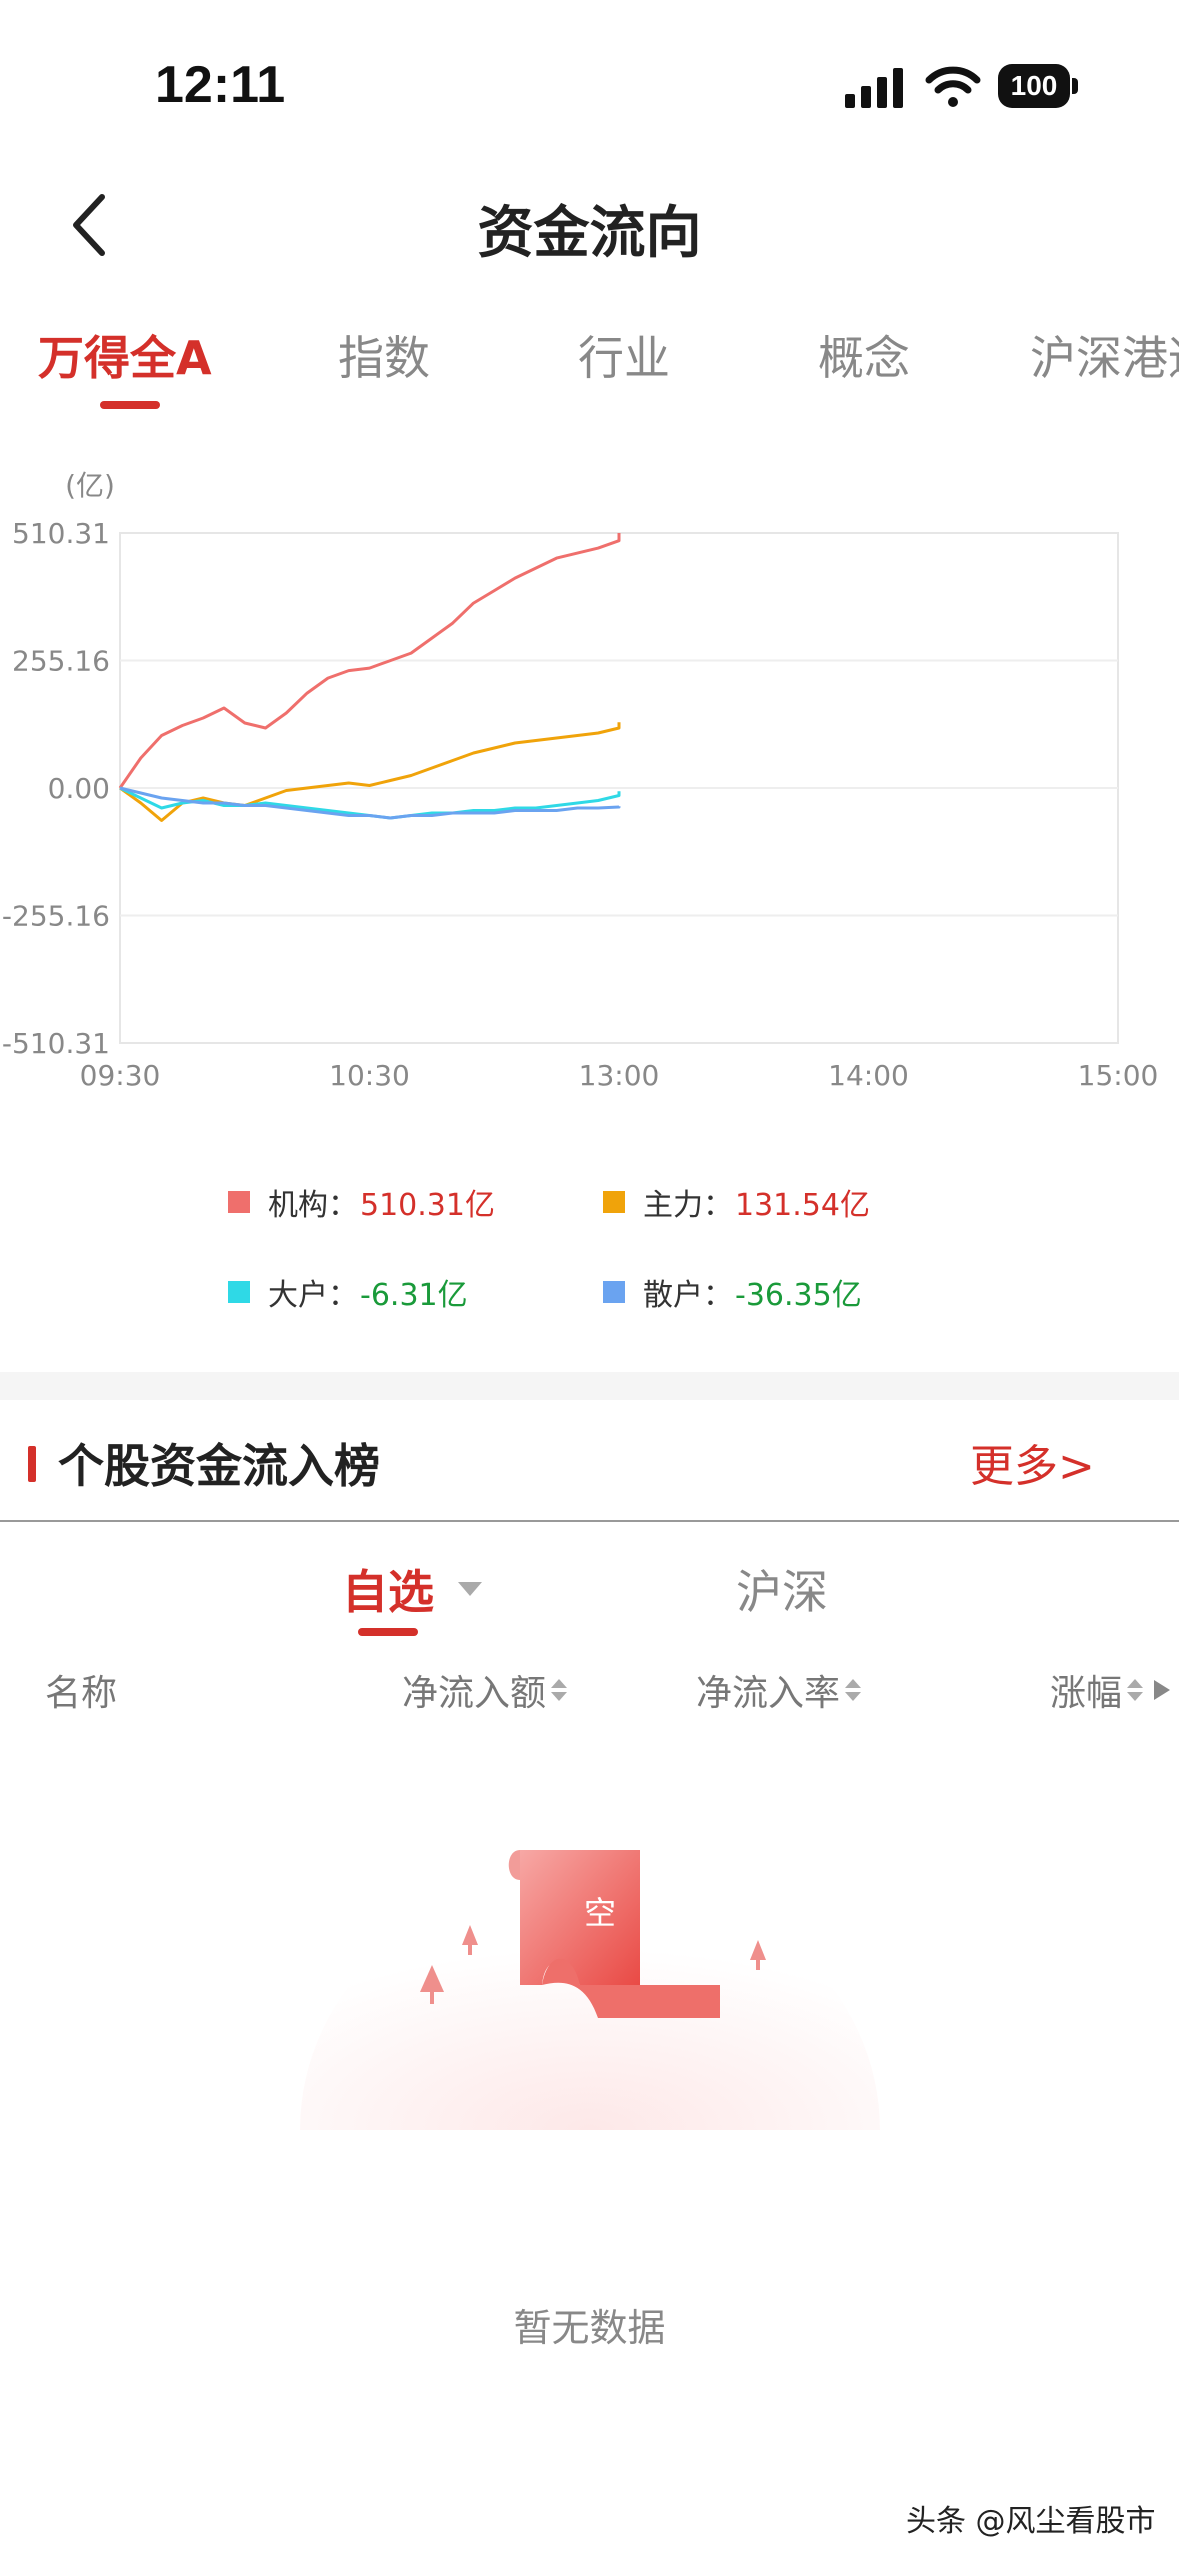  Describe the element at coordinates (1162, 1690) in the screenshot. I see `scroll-right-icon` at that location.